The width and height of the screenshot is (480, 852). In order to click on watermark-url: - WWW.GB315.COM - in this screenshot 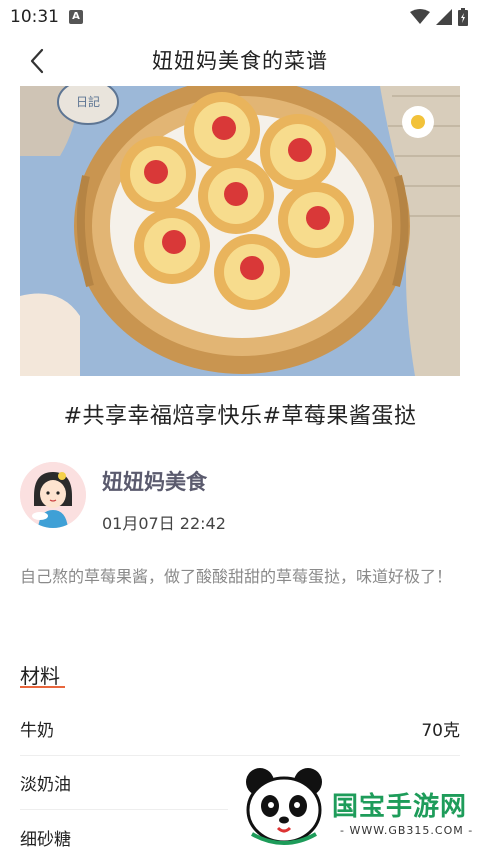, I will do `click(407, 830)`.